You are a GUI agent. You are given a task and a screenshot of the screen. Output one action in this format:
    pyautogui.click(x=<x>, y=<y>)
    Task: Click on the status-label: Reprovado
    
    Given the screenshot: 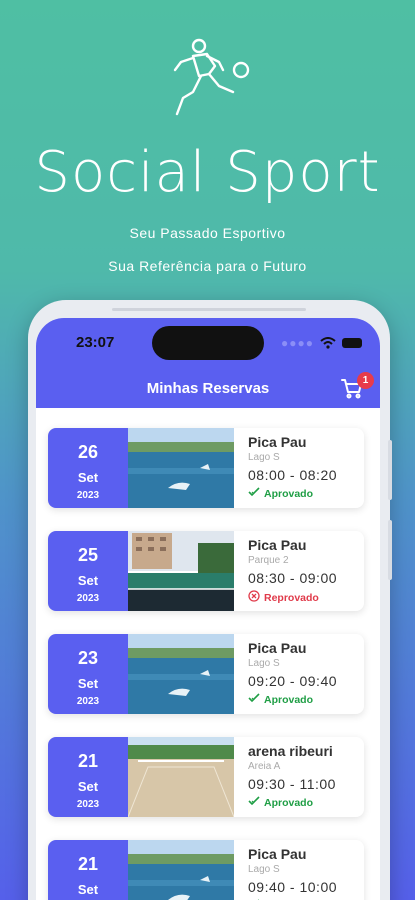 What is the action you would take?
    pyautogui.click(x=304, y=597)
    